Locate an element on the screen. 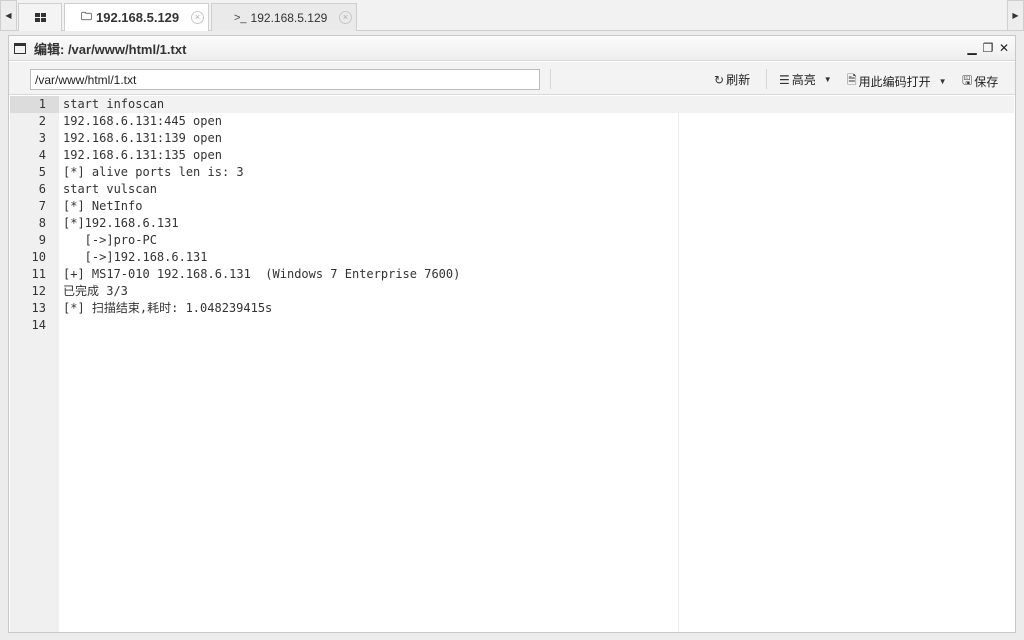 The height and width of the screenshot is (640, 1024). highlight-label: 高亮 is located at coordinates (803, 80).